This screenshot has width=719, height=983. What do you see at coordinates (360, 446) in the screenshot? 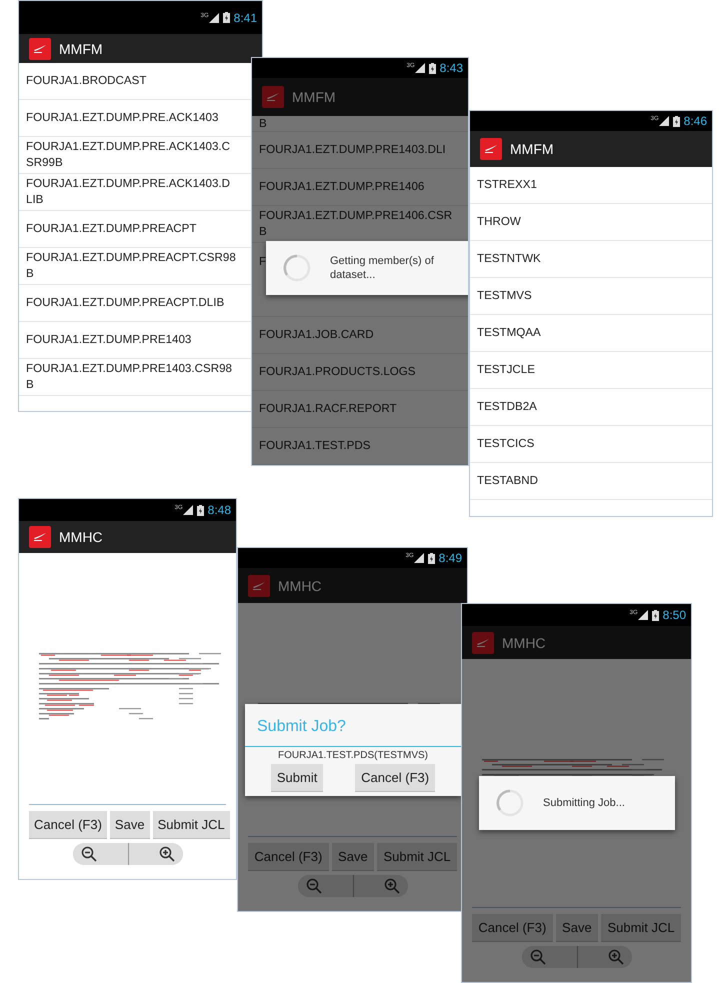
I see `list-item: FOURJA1.TEST.PDS` at bounding box center [360, 446].